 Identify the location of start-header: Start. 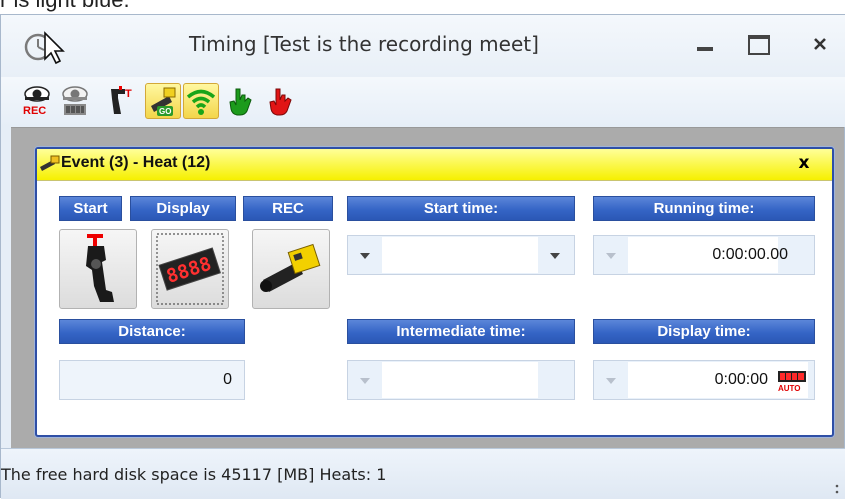
(90, 208).